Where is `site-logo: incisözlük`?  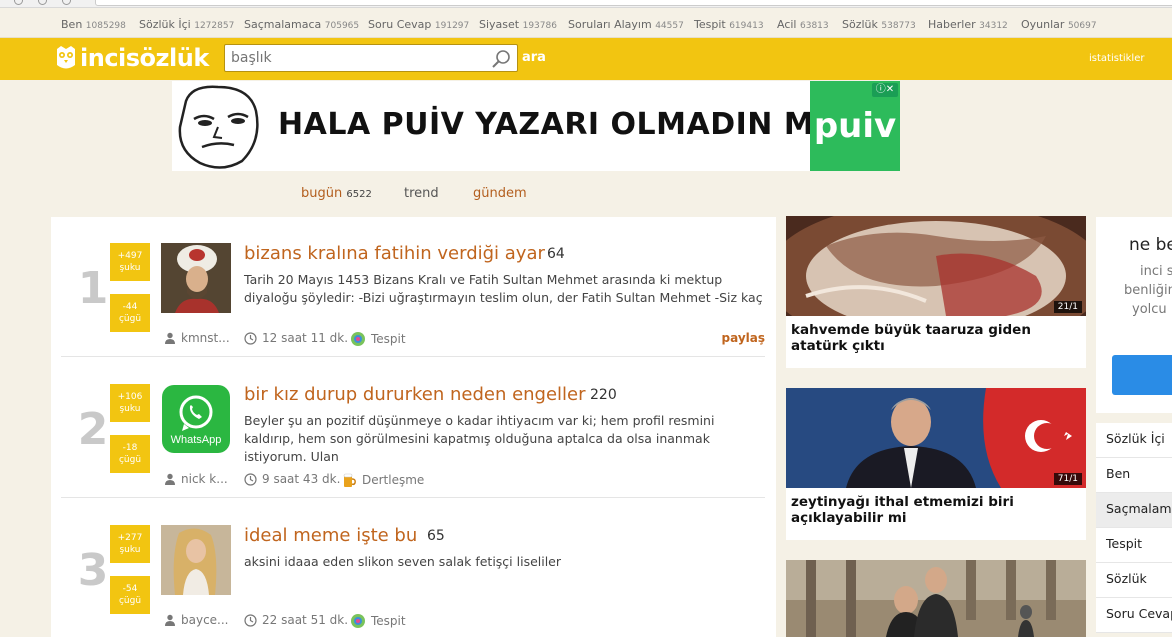
site-logo: incisözlük is located at coordinates (132, 58).